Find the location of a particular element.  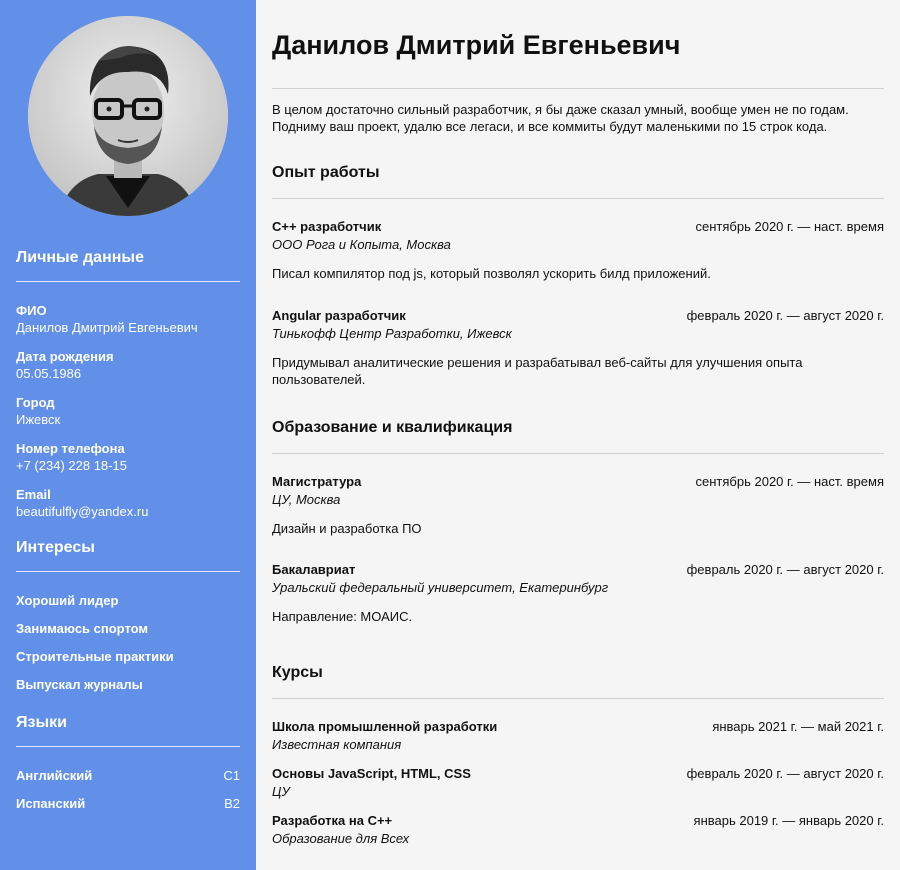

language-row: Английский C1 is located at coordinates (128, 775).